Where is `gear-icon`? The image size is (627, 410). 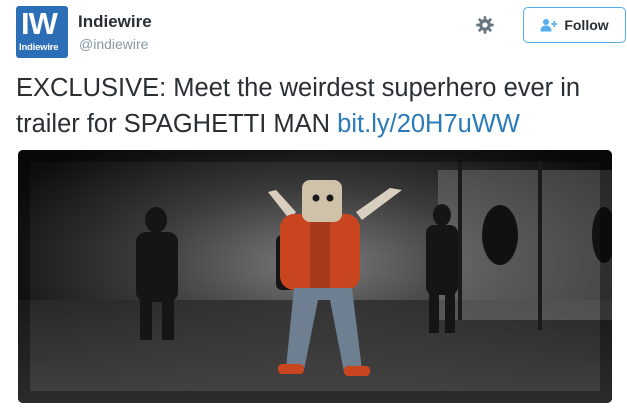
gear-icon is located at coordinates (485, 25).